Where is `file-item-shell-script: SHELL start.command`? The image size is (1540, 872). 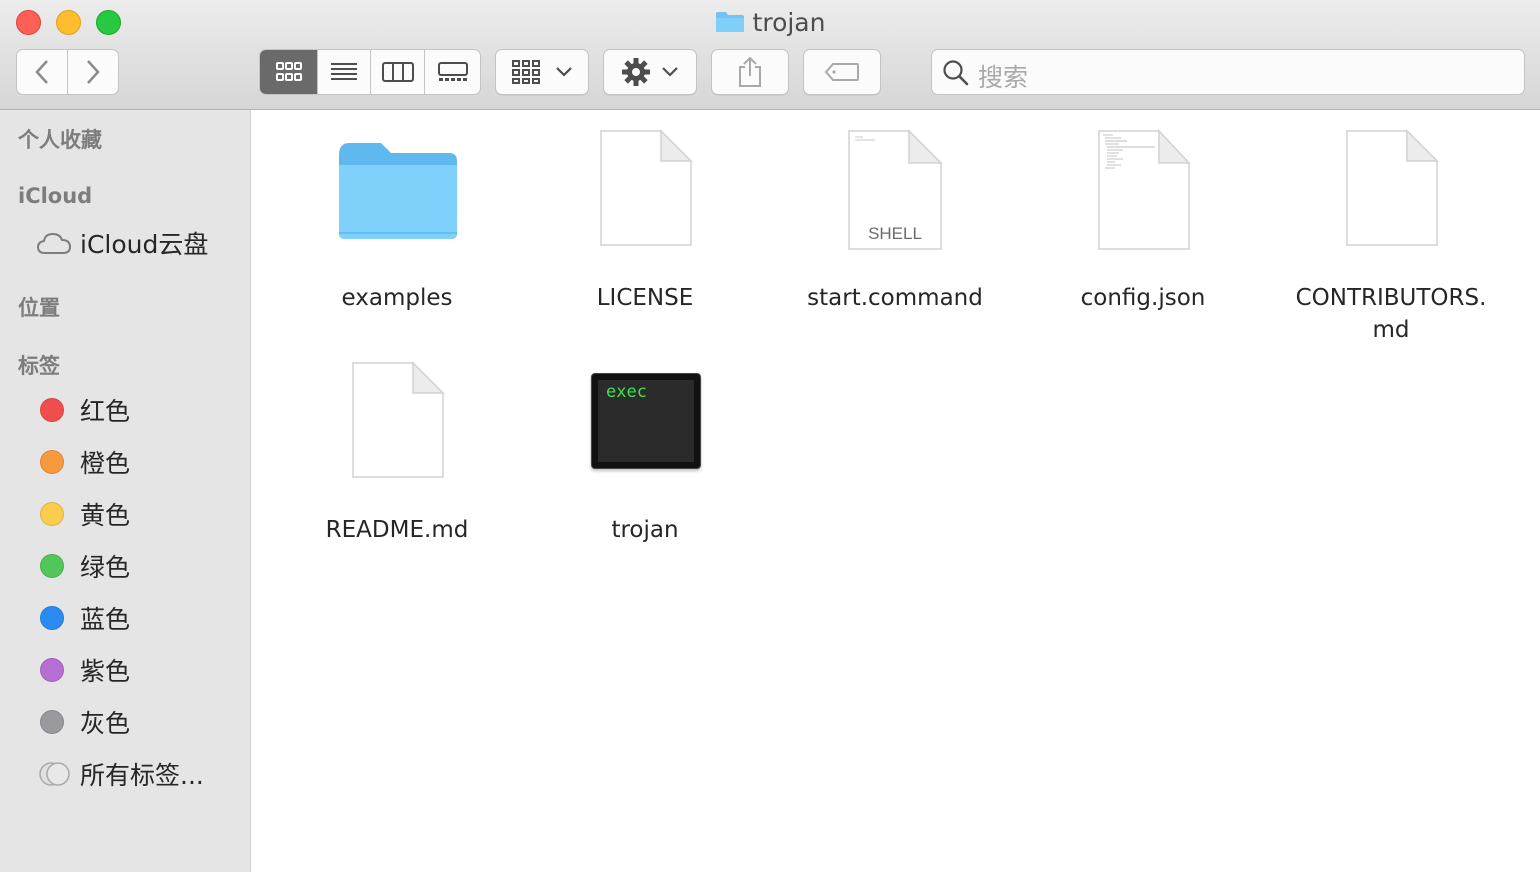 file-item-shell-script: SHELL start.command is located at coordinates (895, 219).